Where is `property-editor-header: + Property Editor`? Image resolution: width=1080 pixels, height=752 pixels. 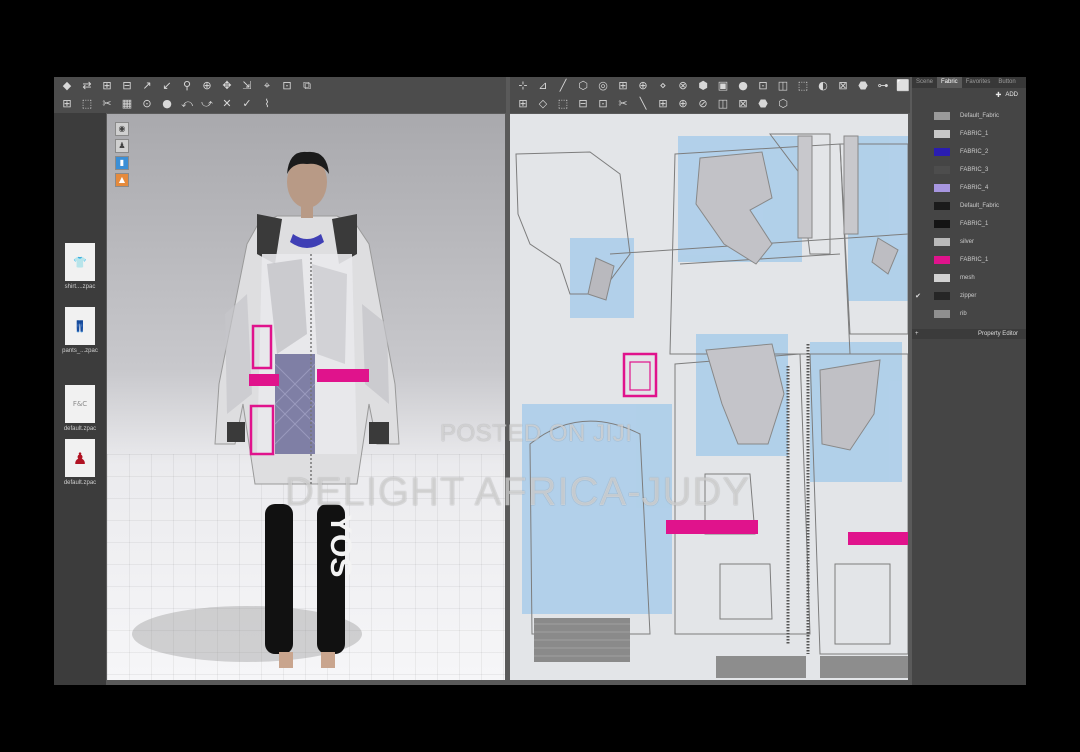
property-editor-header: + Property Editor is located at coordinates (969, 334).